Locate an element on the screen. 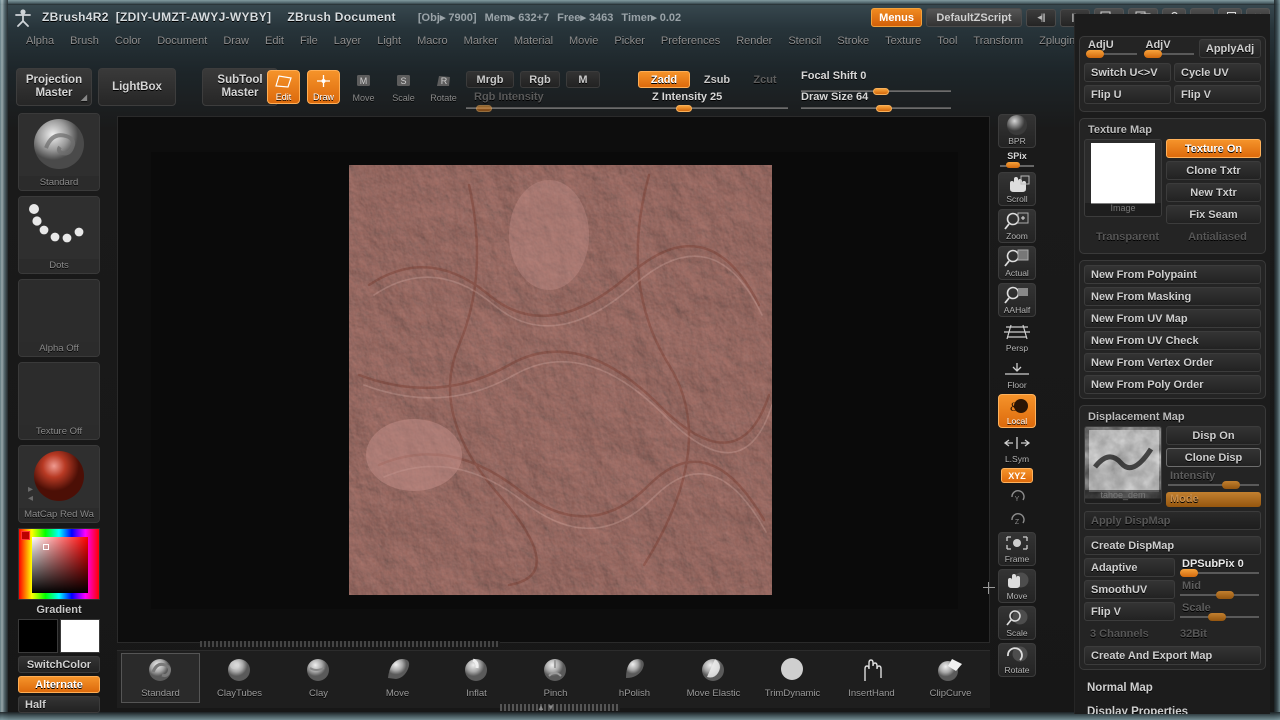 The image size is (1280, 720). brush-item-hpolish: hPolish is located at coordinates (634, 678).